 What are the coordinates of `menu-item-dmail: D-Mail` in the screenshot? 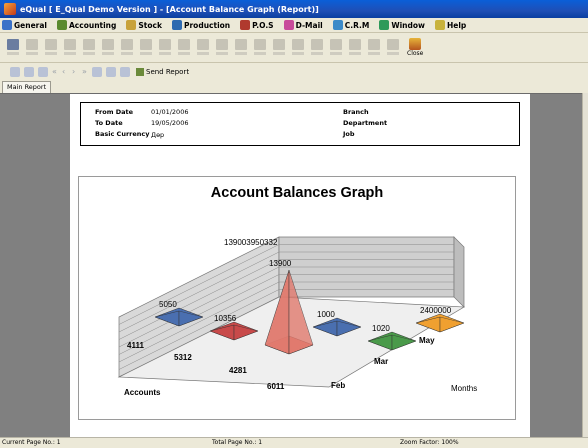 It's located at (303, 25).